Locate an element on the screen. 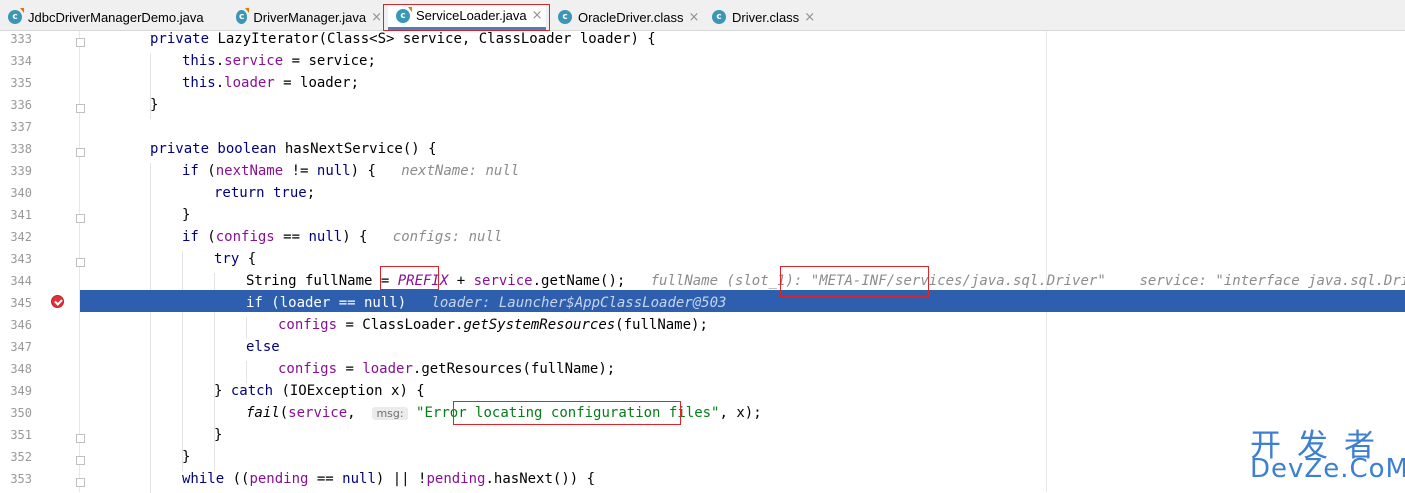  code-token: ) || ! is located at coordinates (401, 479).